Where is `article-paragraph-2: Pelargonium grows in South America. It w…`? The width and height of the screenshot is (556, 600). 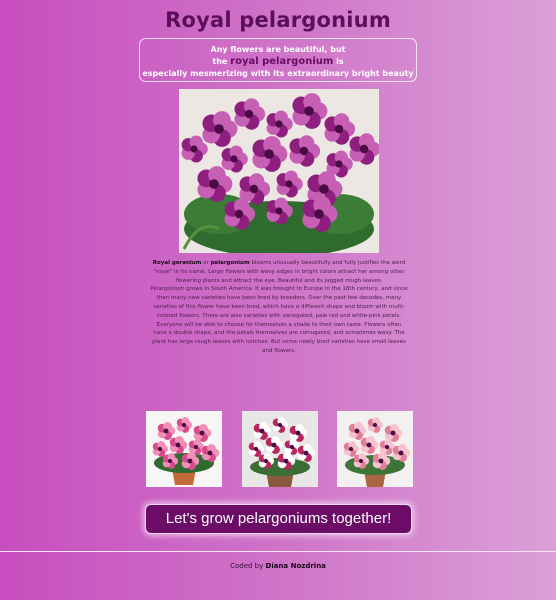
article-paragraph-2: Pelargonium grows in South America. It w… is located at coordinates (279, 320).